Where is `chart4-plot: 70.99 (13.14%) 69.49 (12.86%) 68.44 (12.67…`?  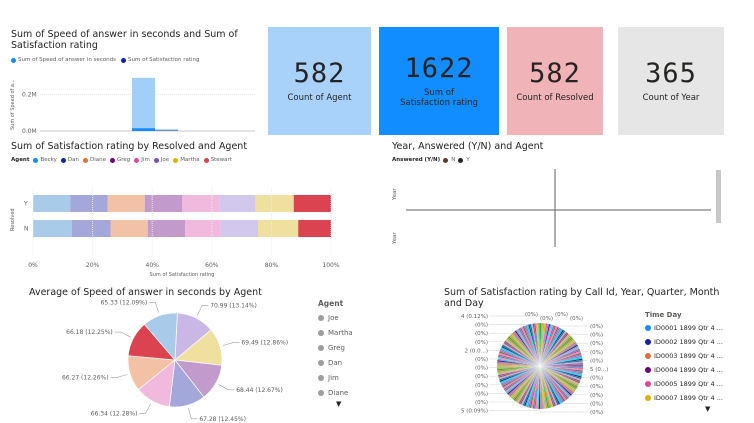
chart4-plot: 70.99 (13.14%) 69.49 (12.86%) 68.44 (12.67… is located at coordinates (160, 360).